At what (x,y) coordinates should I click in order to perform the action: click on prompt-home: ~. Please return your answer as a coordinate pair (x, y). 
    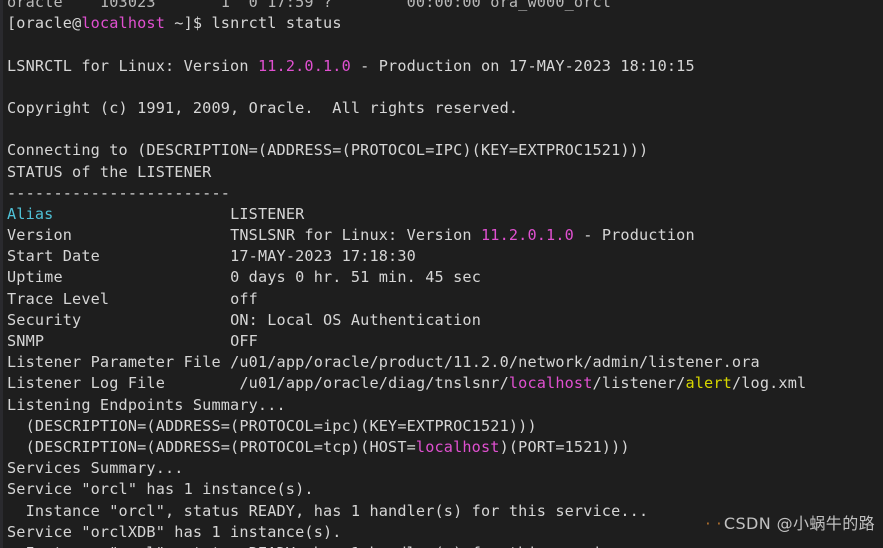
    Looking at the image, I should click on (174, 23).